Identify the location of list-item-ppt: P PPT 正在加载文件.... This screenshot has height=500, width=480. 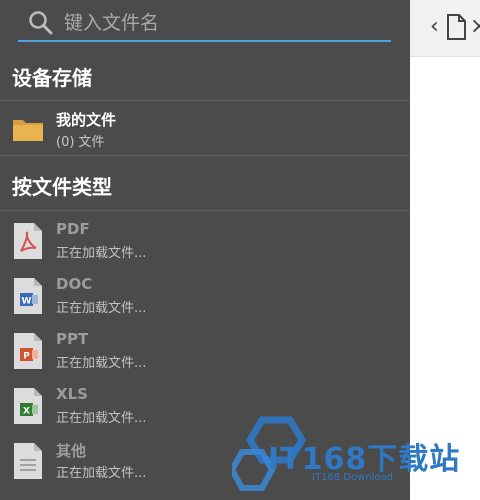
(205, 351).